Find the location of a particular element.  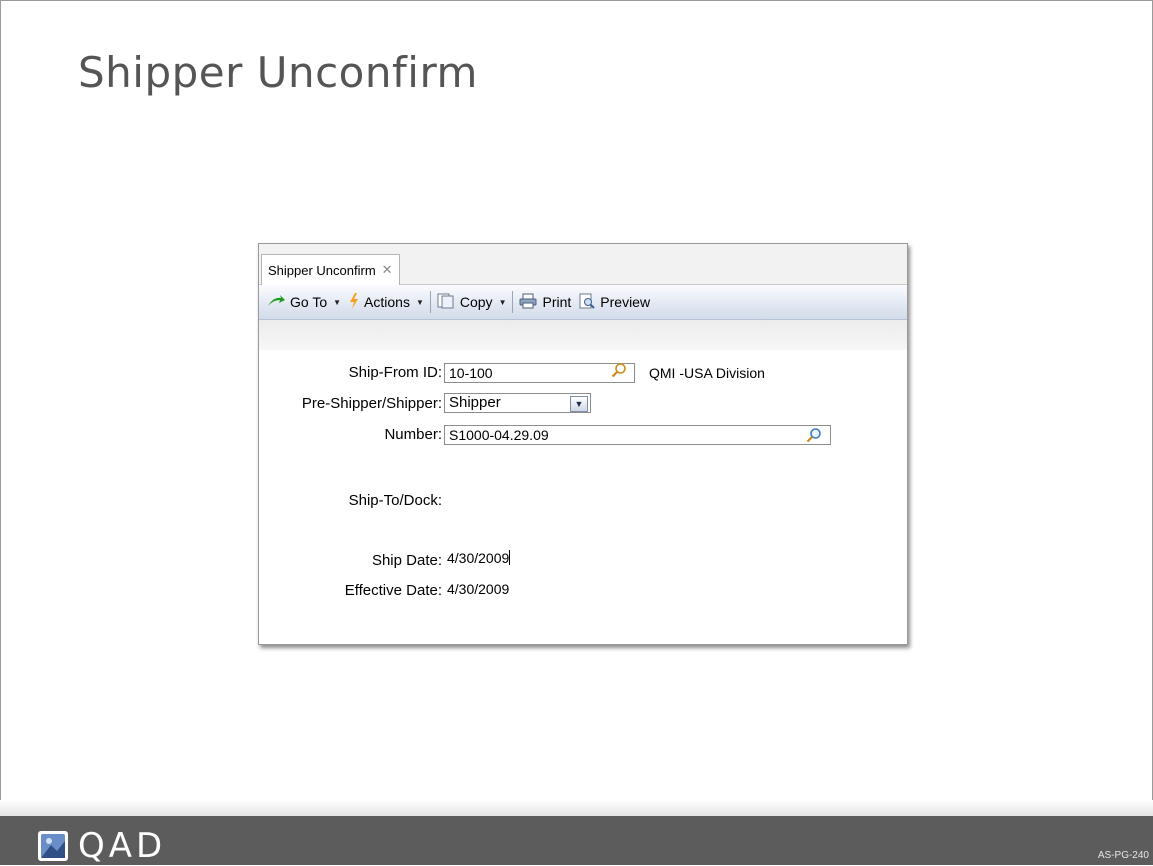

lightning-icon is located at coordinates (354, 302).